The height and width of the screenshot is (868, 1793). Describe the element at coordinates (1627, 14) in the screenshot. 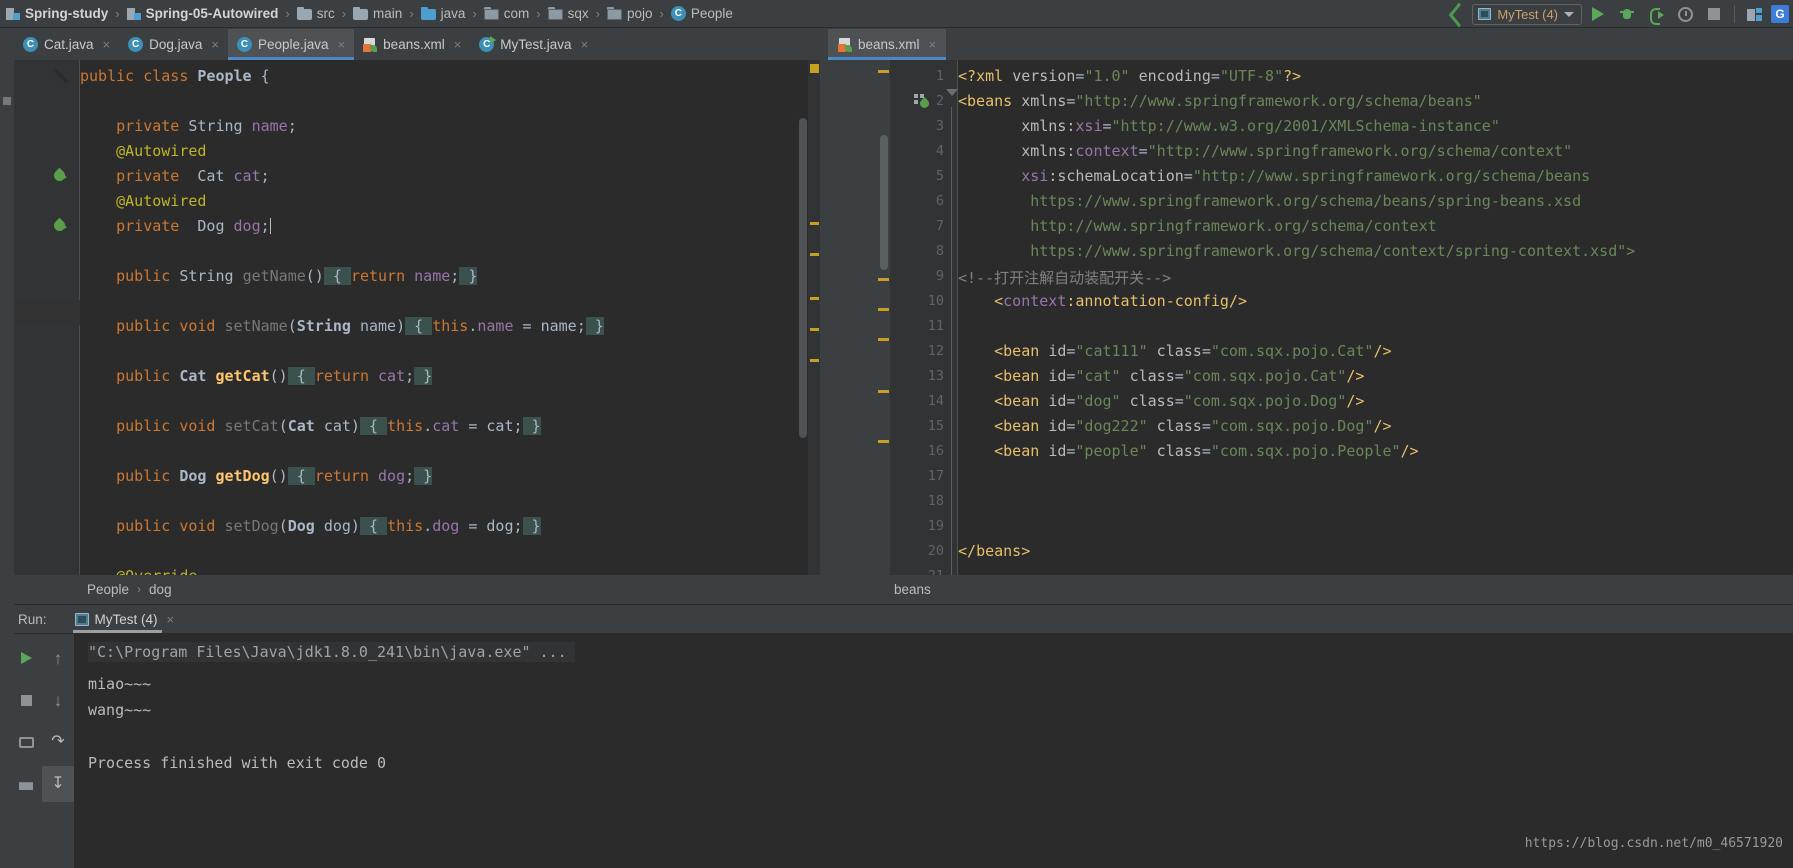

I see `debug-button` at that location.